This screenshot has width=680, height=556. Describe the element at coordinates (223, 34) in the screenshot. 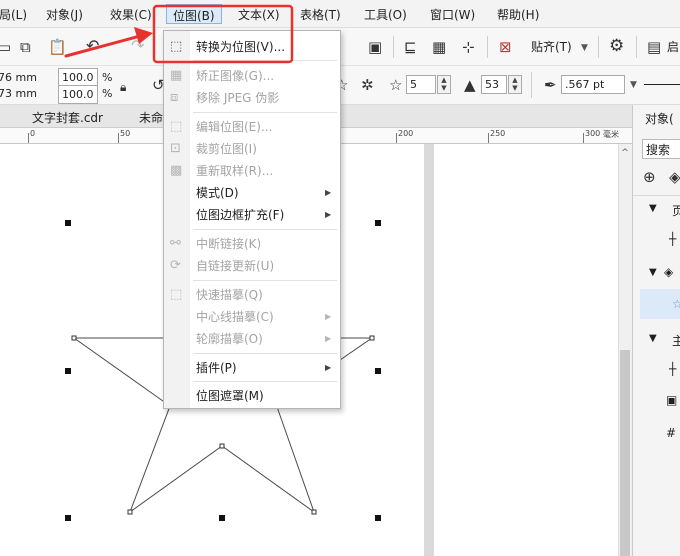

I see `highlight-box` at that location.